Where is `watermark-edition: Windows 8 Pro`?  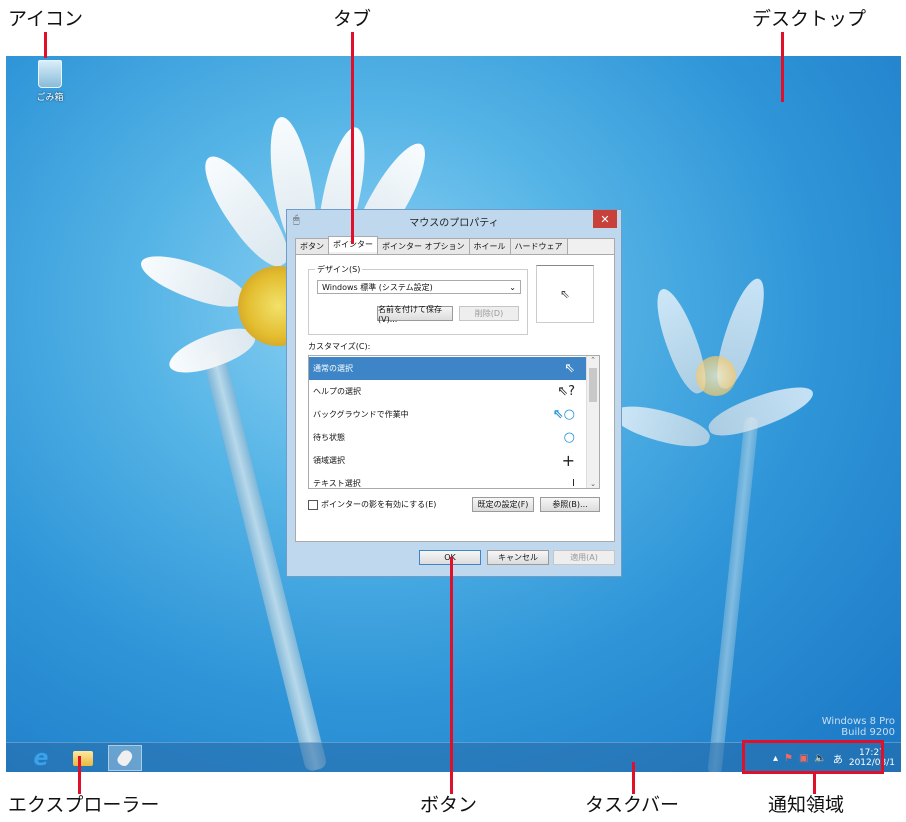 watermark-edition: Windows 8 Pro is located at coordinates (858, 721).